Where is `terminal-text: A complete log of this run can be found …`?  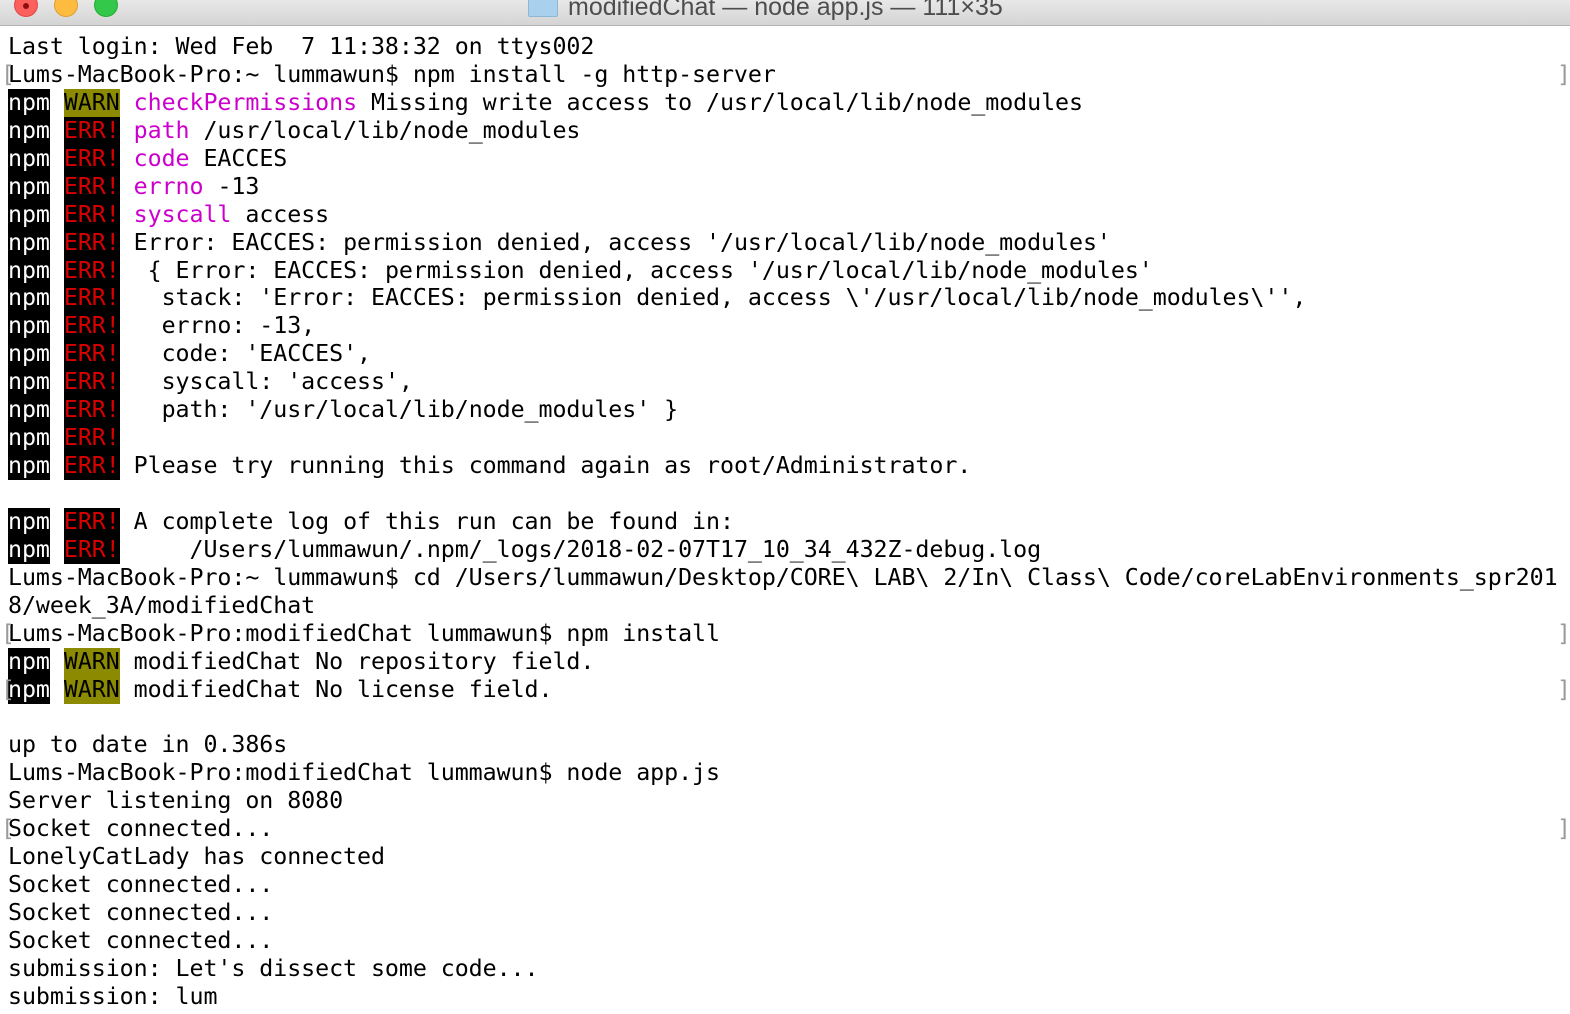
terminal-text: A complete log of this run can be found … is located at coordinates (426, 521).